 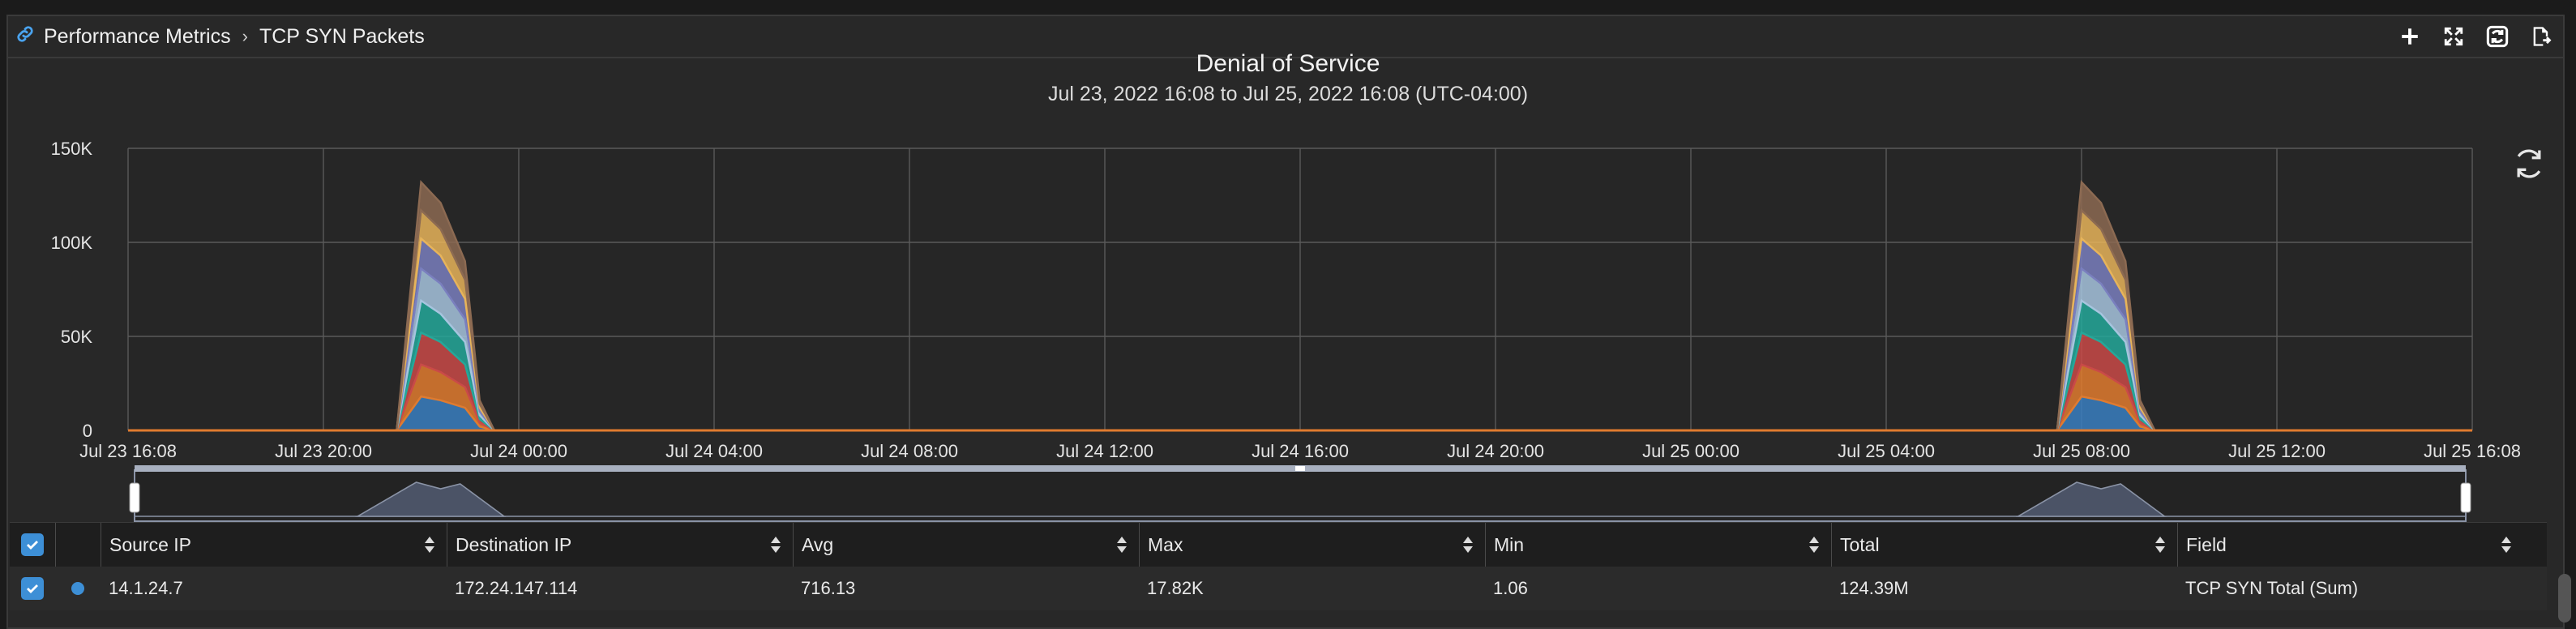 What do you see at coordinates (134, 497) in the screenshot?
I see `range-handle-left` at bounding box center [134, 497].